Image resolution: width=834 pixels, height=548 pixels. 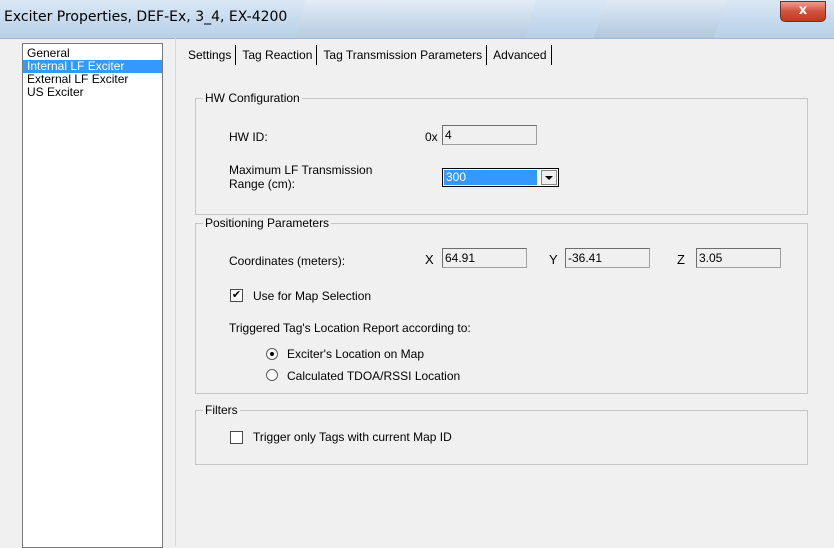 What do you see at coordinates (373, 376) in the screenshot?
I see `tdoa-rssi-location-label: Calculated TDOA/RSSI Location` at bounding box center [373, 376].